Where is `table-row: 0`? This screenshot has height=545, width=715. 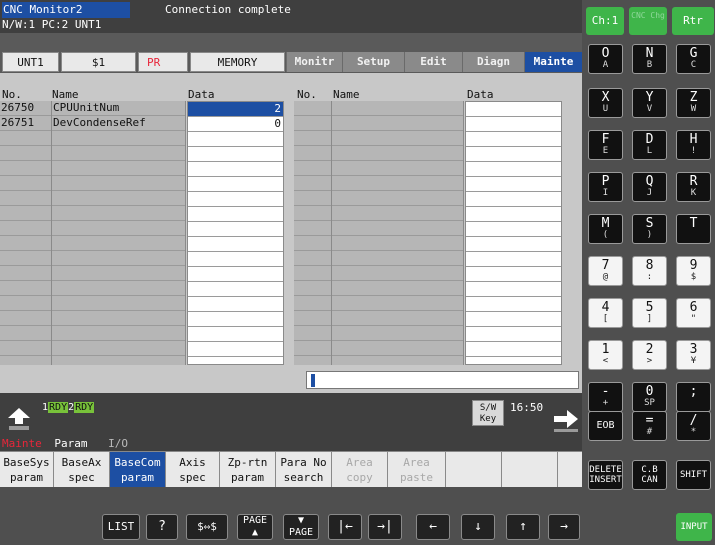
table-row: 0 is located at coordinates (235, 124).